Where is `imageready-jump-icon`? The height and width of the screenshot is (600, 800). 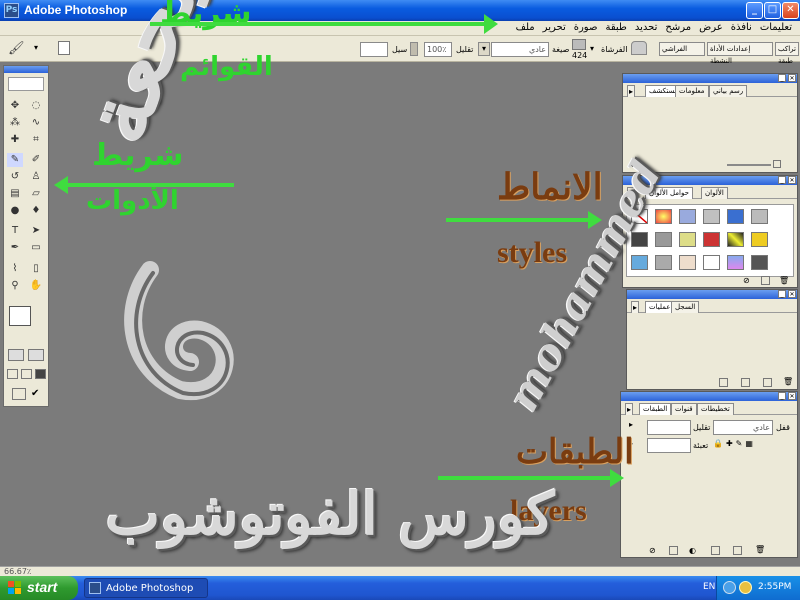
imageready-jump-icon is located at coordinates (19, 394).